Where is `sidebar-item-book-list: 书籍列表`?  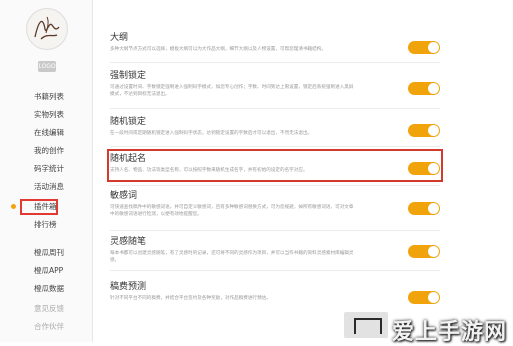 sidebar-item-book-list: 书籍列表 is located at coordinates (46, 97).